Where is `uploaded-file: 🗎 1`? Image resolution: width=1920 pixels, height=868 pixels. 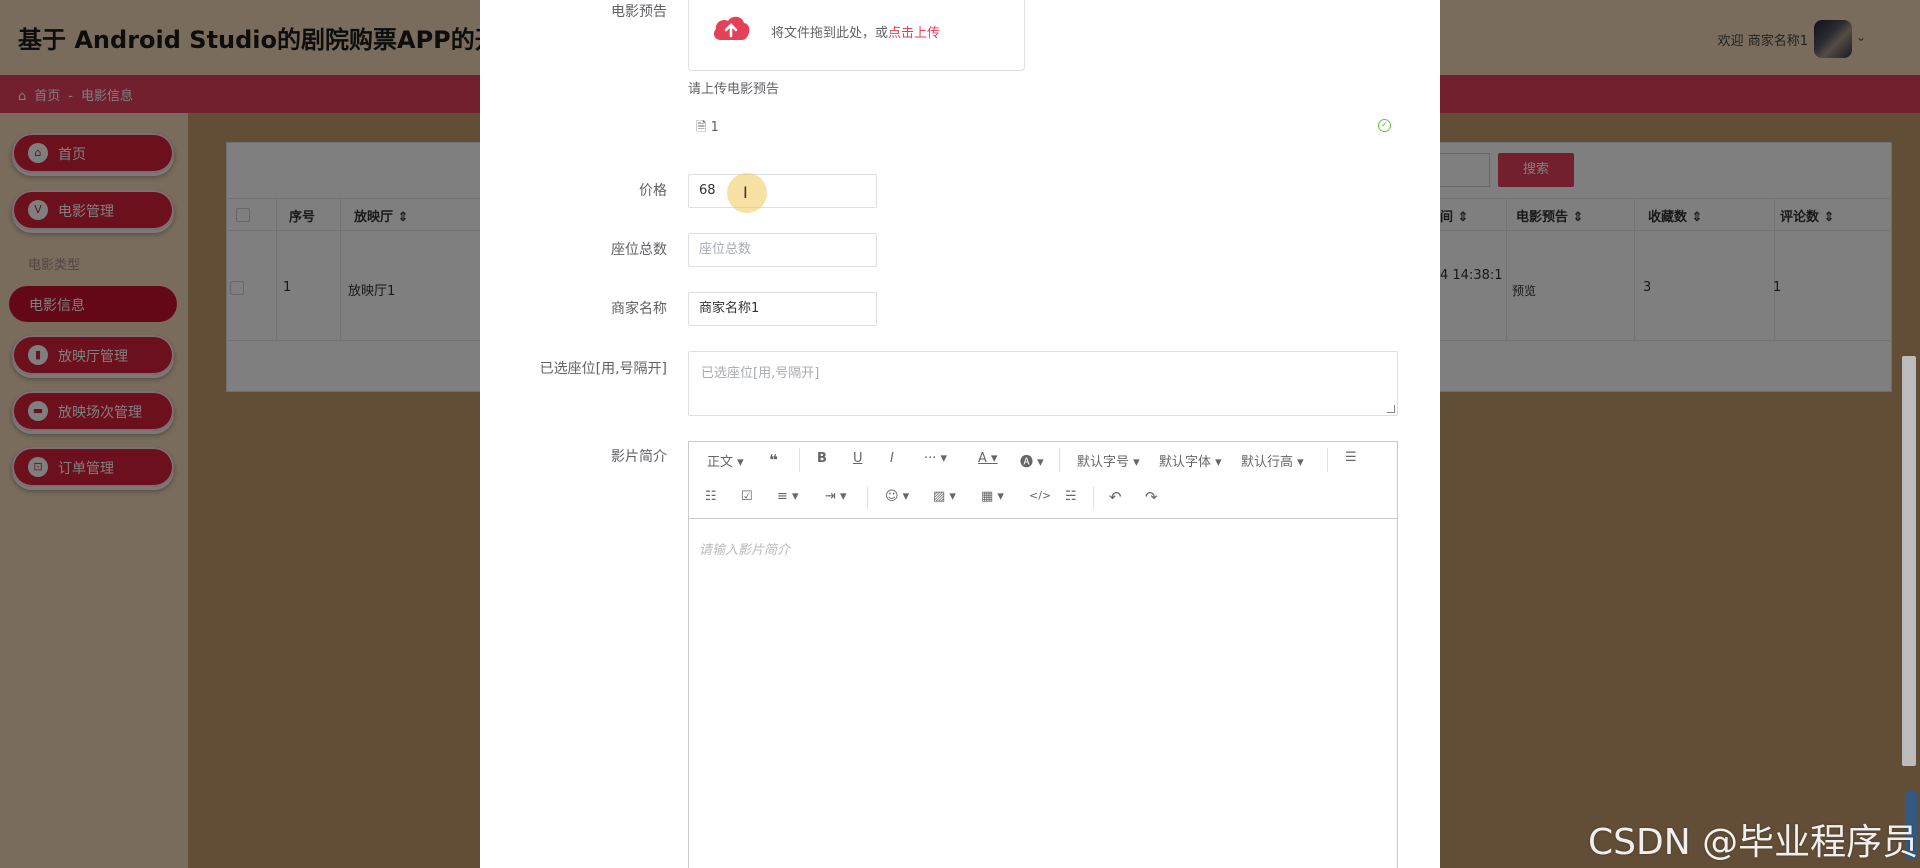 uploaded-file: 🗎 1 is located at coordinates (707, 129).